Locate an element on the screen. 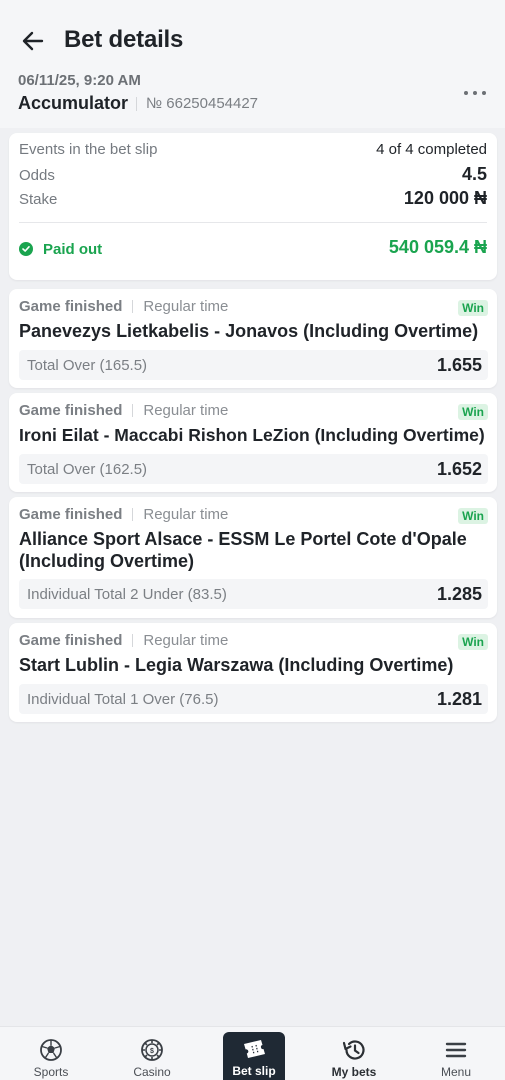 The height and width of the screenshot is (1080, 505). market-odds: 1.655 is located at coordinates (459, 364).